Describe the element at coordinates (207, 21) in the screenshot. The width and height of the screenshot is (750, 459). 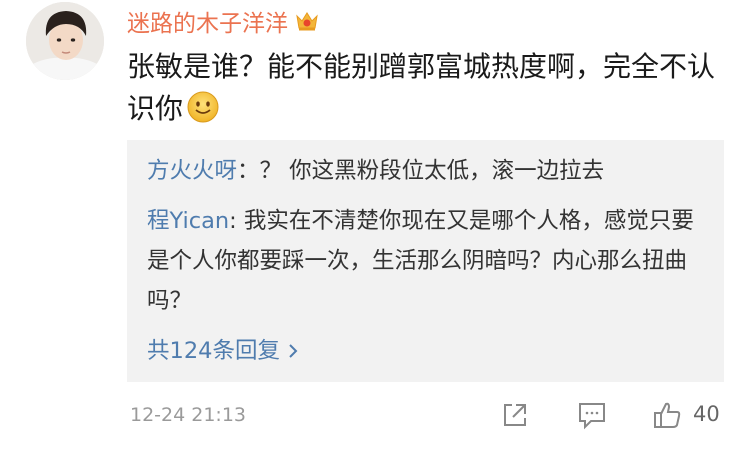
I see `username-text: 迷路的木子洋洋` at that location.